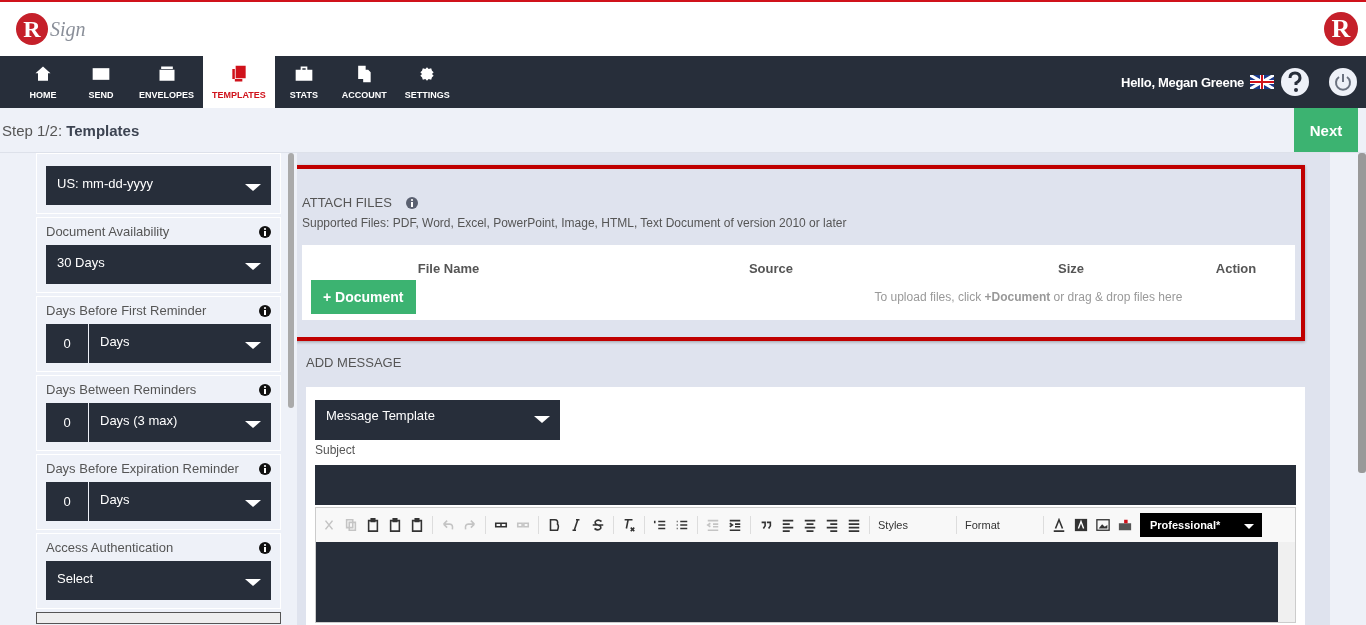 The height and width of the screenshot is (625, 1366). I want to click on center-icon, so click(810, 525).